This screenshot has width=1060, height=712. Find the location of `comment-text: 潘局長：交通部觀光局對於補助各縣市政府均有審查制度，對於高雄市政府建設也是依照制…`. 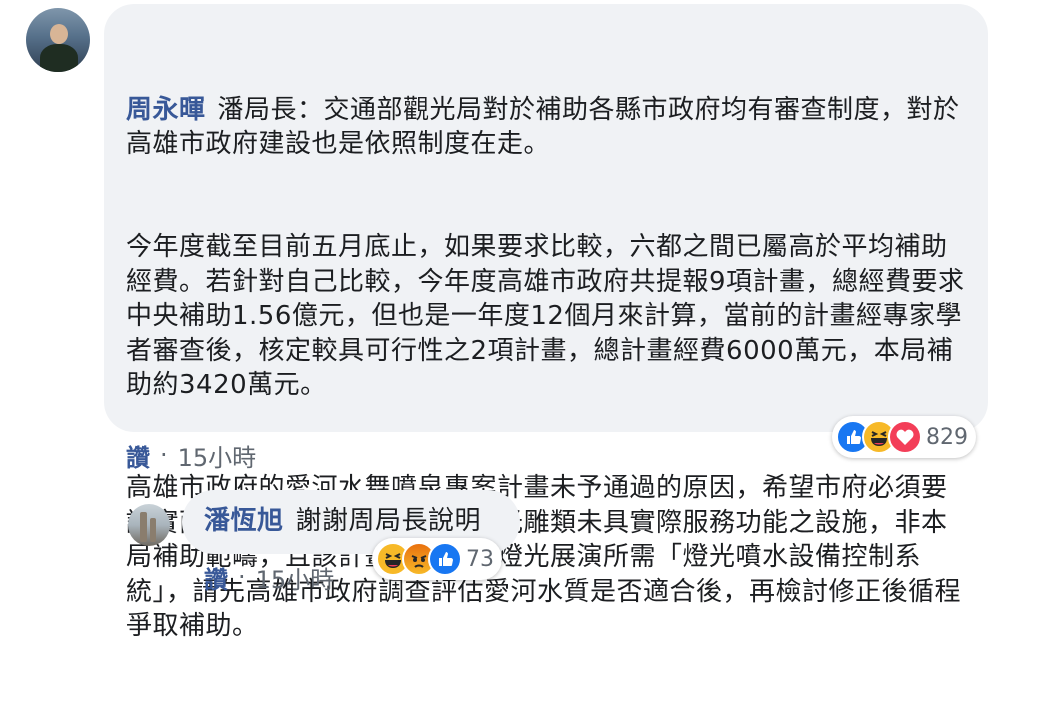

comment-text: 潘局長：交通部觀光局對於補助各縣市政府均有審查制度，對於高雄市政府建設也是依照制… is located at coordinates (543, 127).